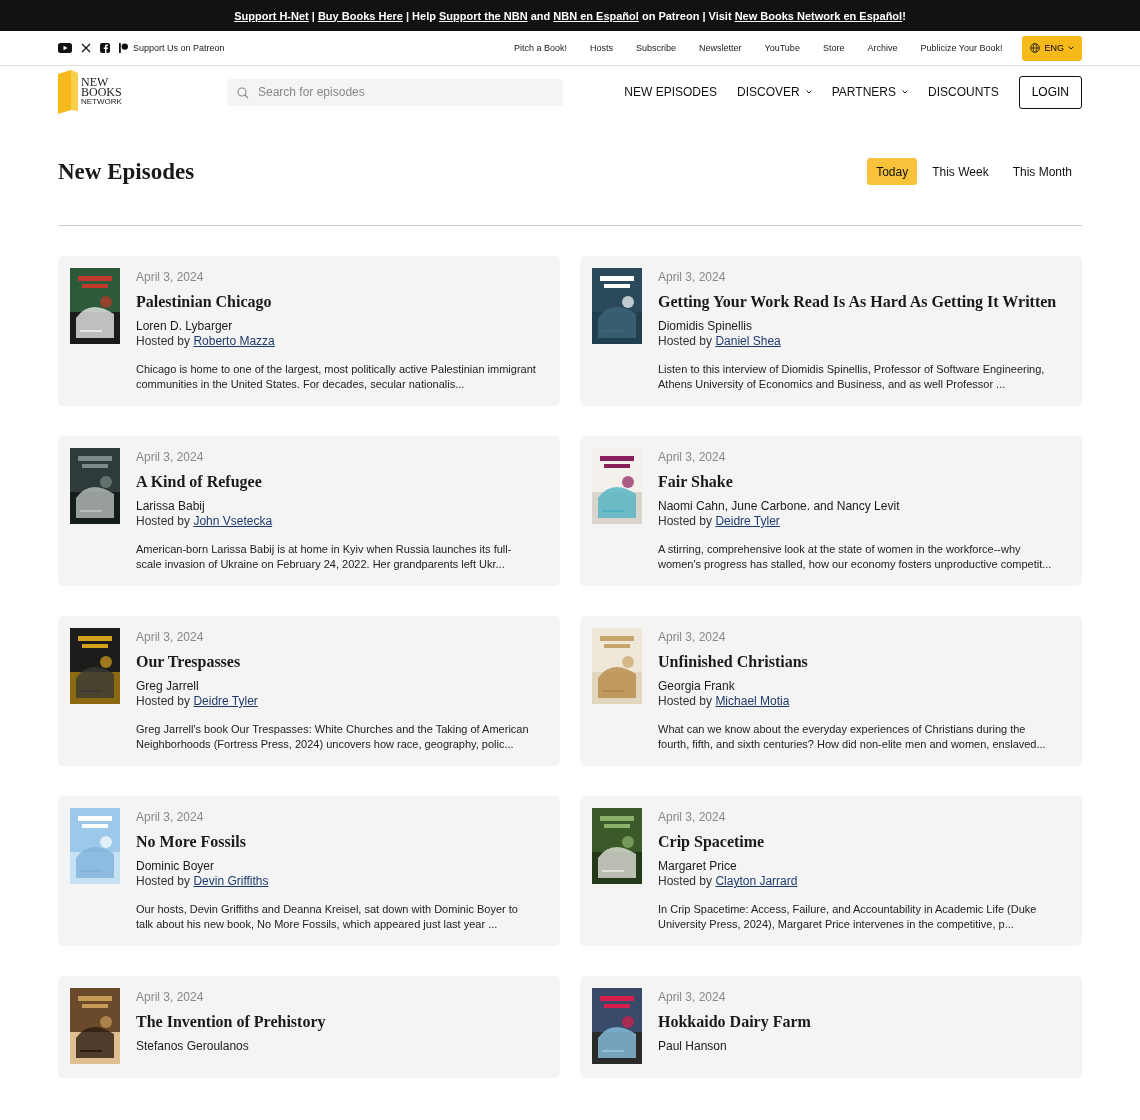  What do you see at coordinates (869, 92) in the screenshot?
I see `nav-link: PARTNERS` at bounding box center [869, 92].